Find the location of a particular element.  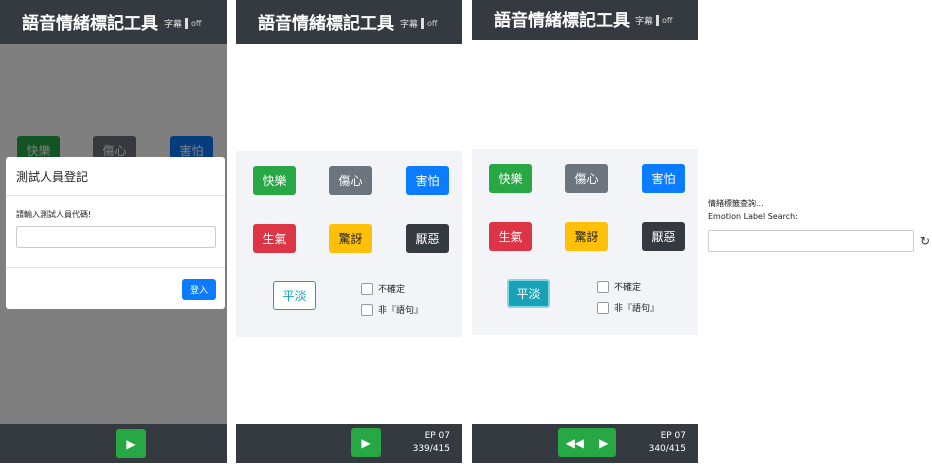

search-label-en: Emotion Label Search: is located at coordinates (753, 216).